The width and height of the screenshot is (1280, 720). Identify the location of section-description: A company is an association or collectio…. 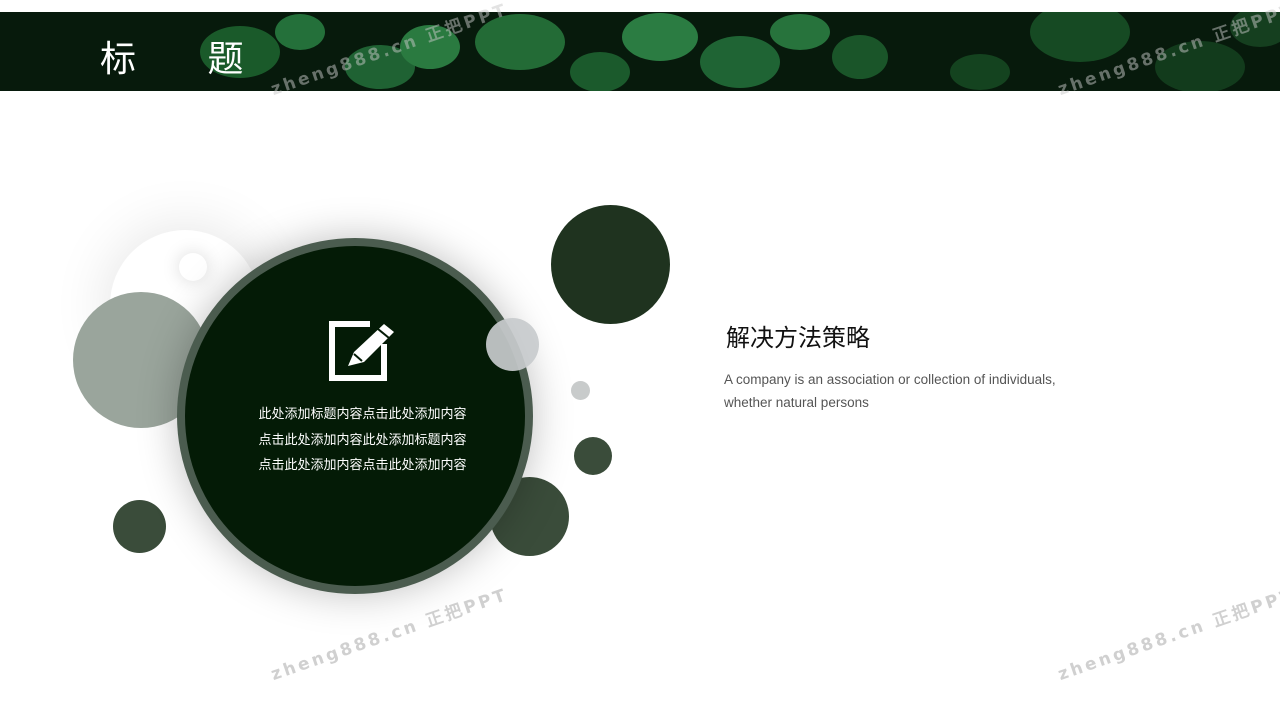
(924, 391).